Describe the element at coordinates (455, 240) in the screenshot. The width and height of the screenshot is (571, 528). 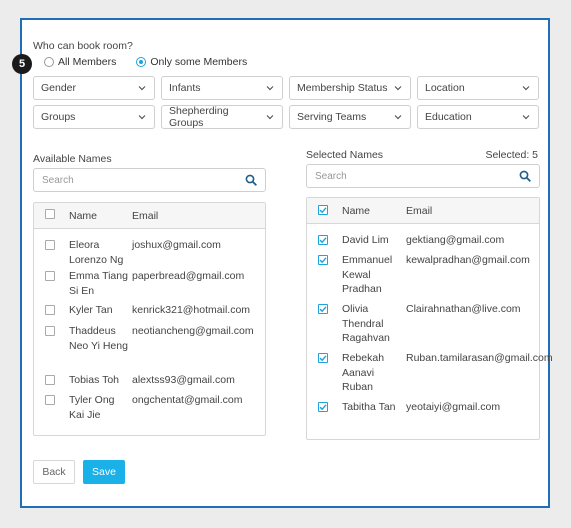
I see `row-email: gektiang@gmail.com` at that location.